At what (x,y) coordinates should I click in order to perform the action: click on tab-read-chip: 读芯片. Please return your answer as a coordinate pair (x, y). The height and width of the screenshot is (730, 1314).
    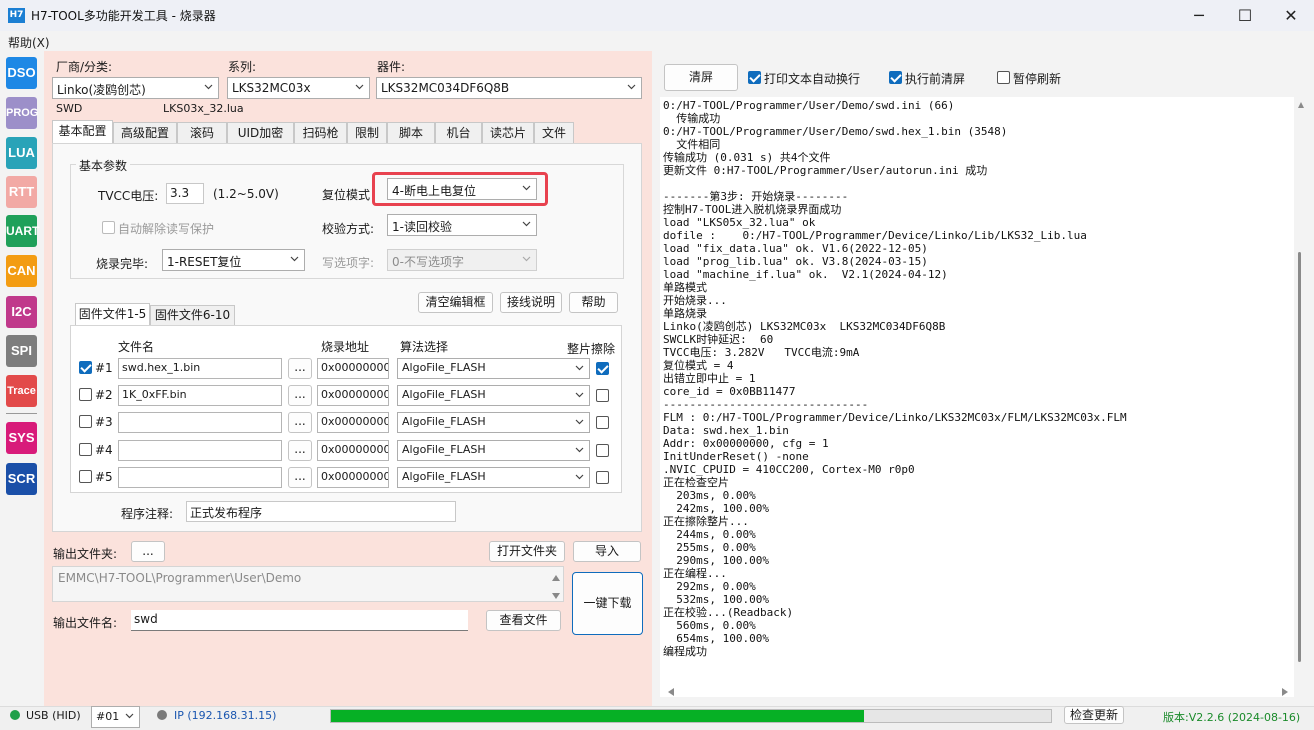
    Looking at the image, I should click on (508, 132).